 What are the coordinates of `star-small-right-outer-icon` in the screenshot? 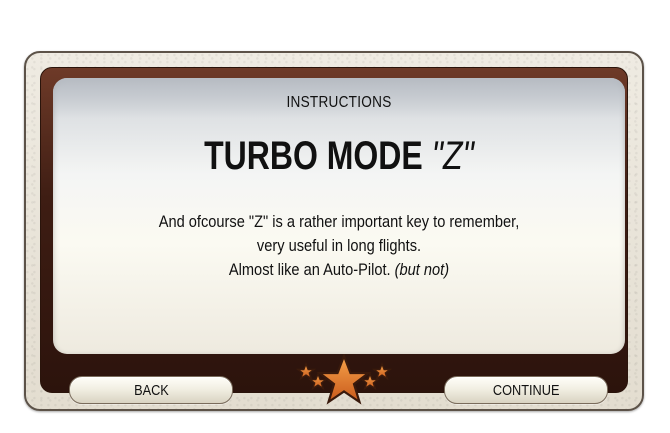 It's located at (382, 371).